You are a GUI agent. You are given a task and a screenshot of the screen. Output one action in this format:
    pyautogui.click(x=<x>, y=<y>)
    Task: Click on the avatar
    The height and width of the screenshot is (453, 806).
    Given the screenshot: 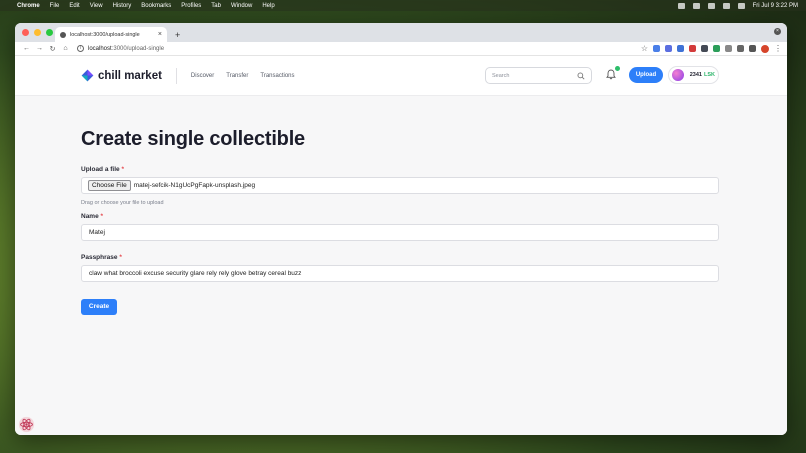 What is the action you would take?
    pyautogui.click(x=678, y=75)
    